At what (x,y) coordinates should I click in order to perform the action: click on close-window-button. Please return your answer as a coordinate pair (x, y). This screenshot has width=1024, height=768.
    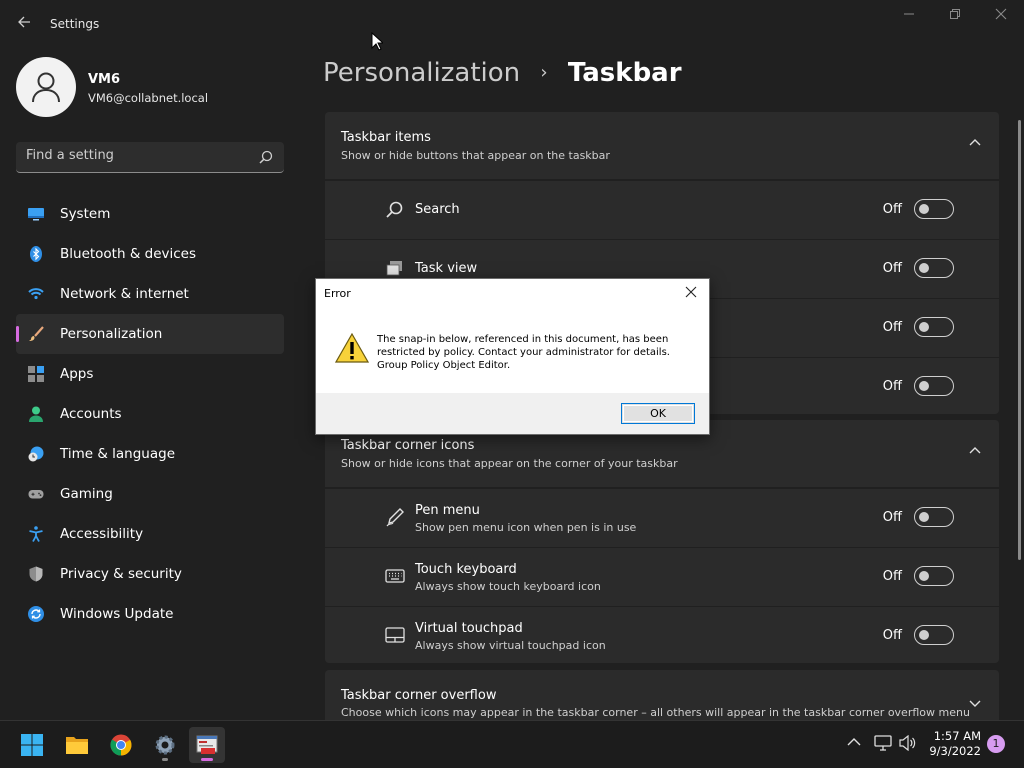
    Looking at the image, I should click on (1001, 17).